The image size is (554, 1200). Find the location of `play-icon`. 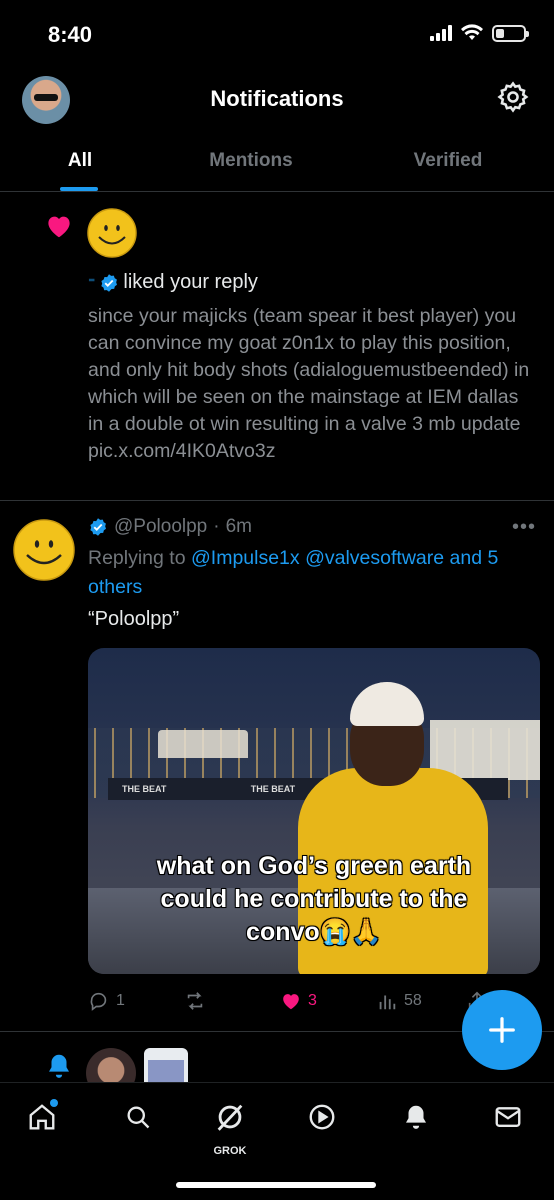

play-icon is located at coordinates (322, 1117).